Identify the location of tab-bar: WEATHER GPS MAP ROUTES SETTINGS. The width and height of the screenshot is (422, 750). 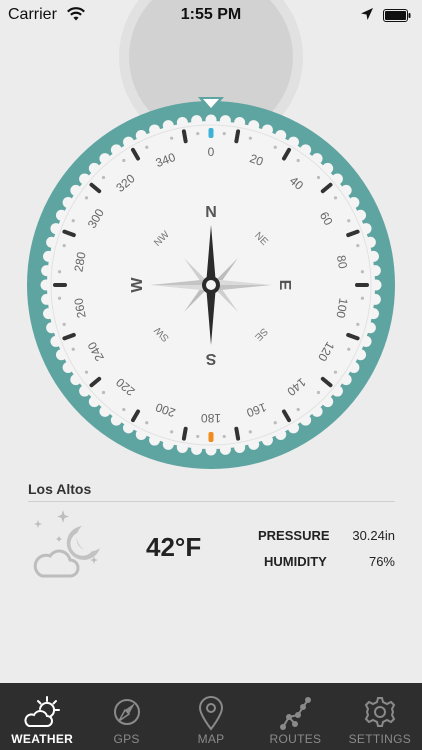
(211, 716).